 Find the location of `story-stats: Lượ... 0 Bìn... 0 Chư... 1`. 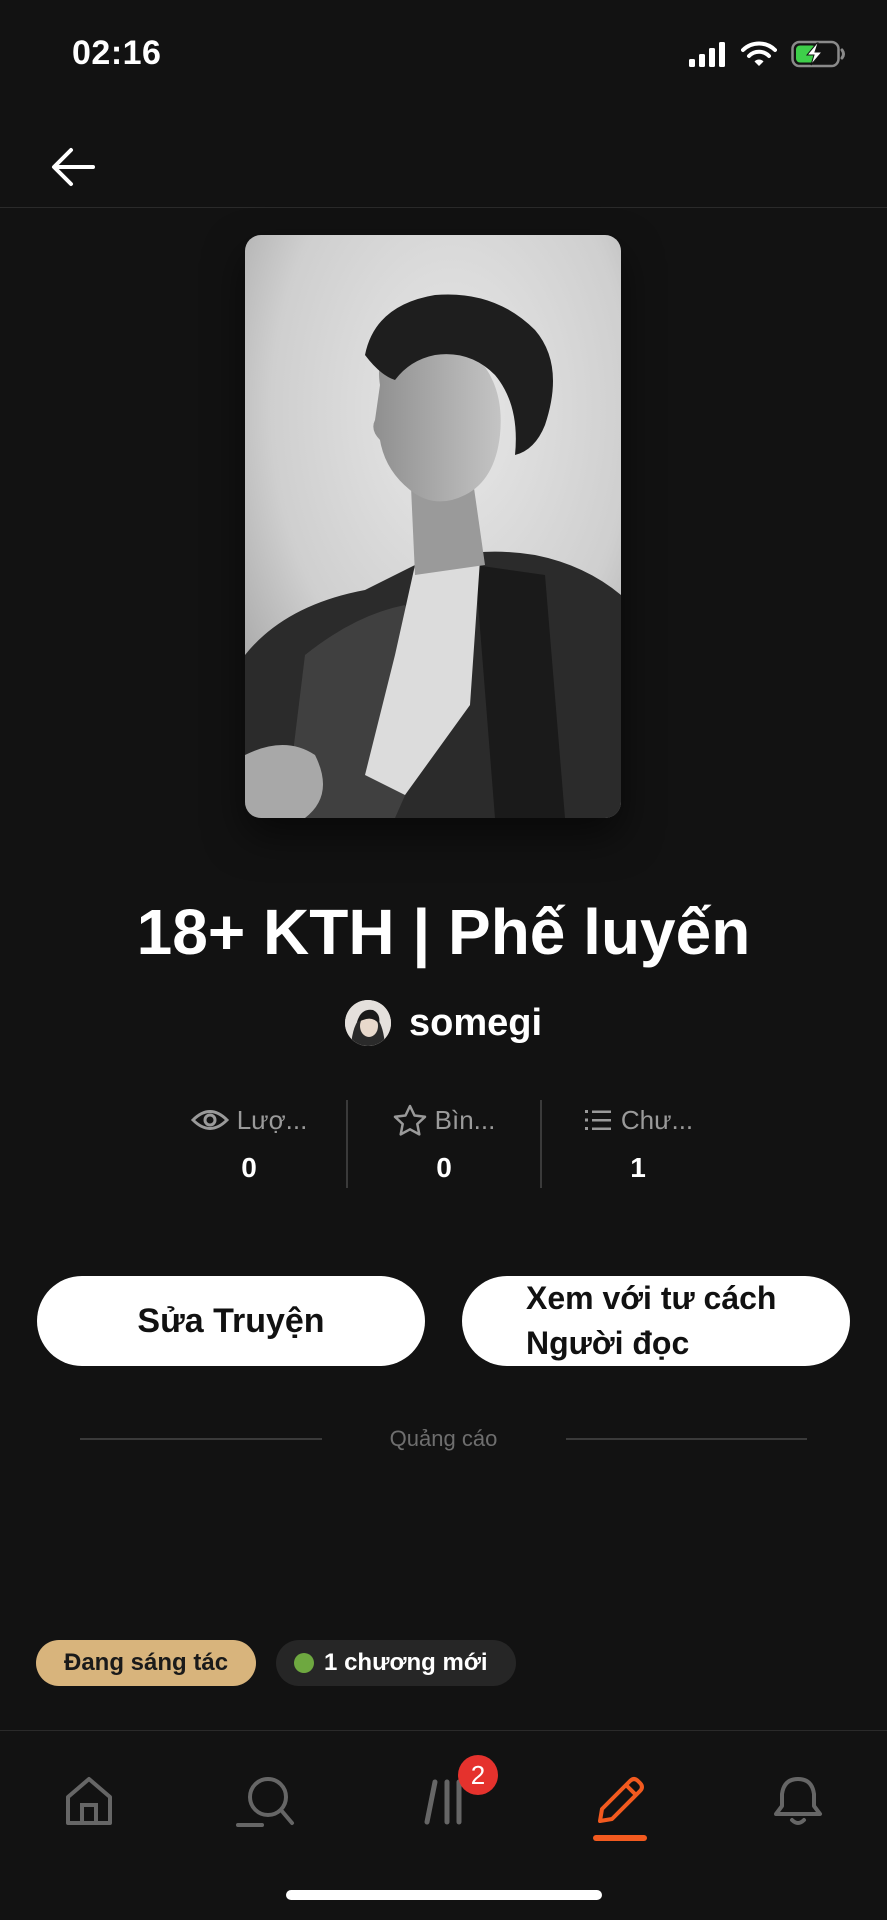

story-stats: Lượ... 0 Bìn... 0 Chư... 1 is located at coordinates (443, 1144).